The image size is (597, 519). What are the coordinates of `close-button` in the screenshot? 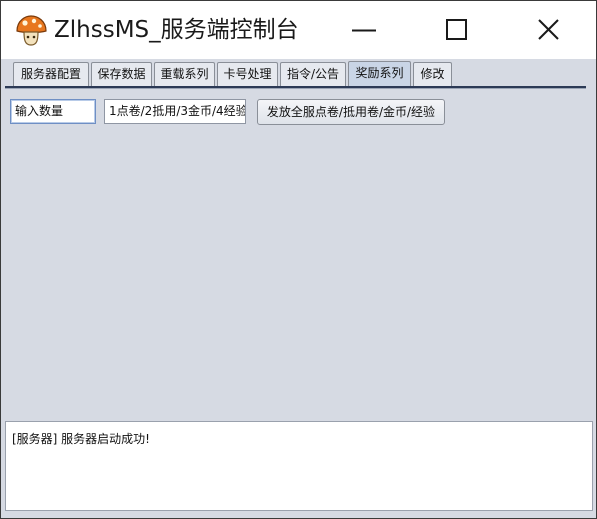 It's located at (548, 30).